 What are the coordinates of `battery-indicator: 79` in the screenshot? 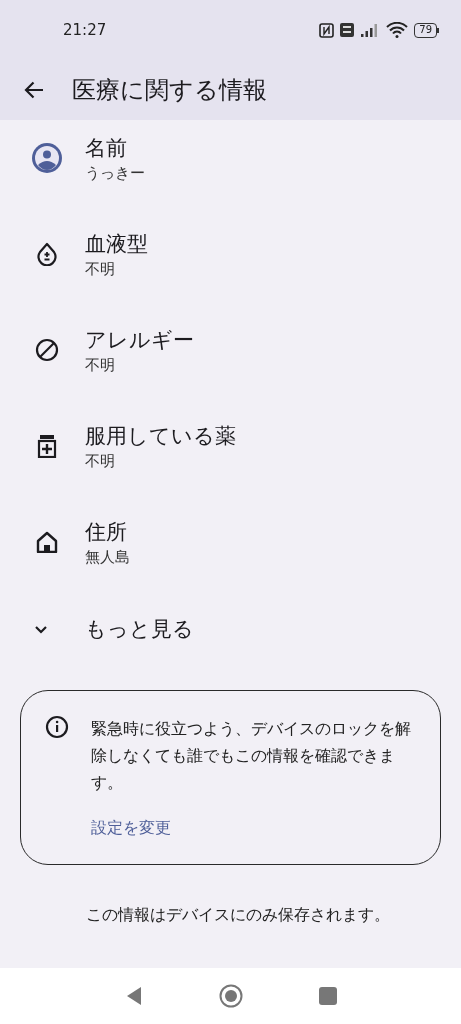 It's located at (426, 30).